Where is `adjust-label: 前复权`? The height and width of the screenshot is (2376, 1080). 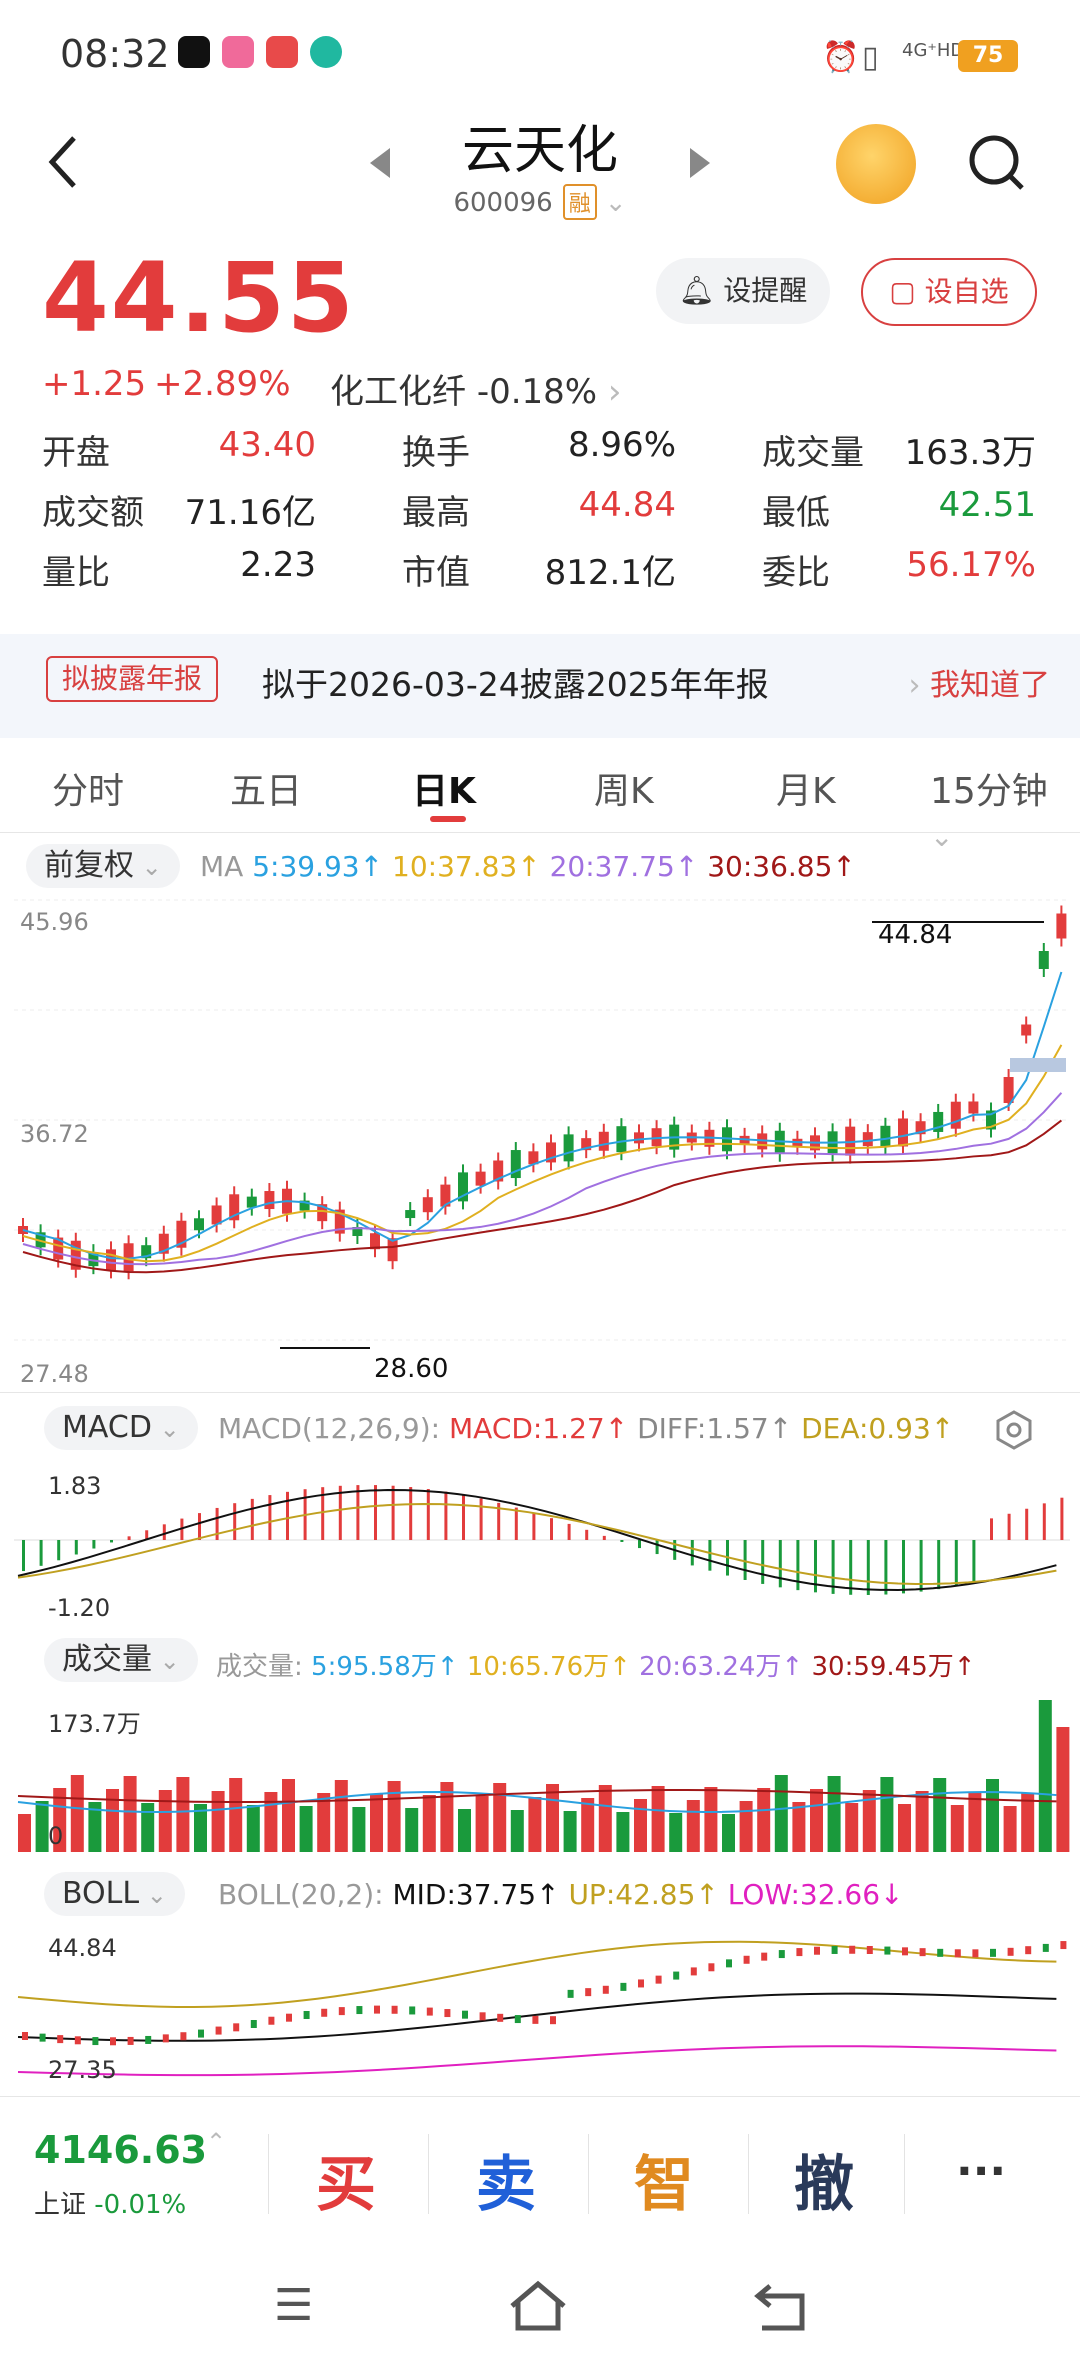
adjust-label: 前复权 is located at coordinates (89, 865).